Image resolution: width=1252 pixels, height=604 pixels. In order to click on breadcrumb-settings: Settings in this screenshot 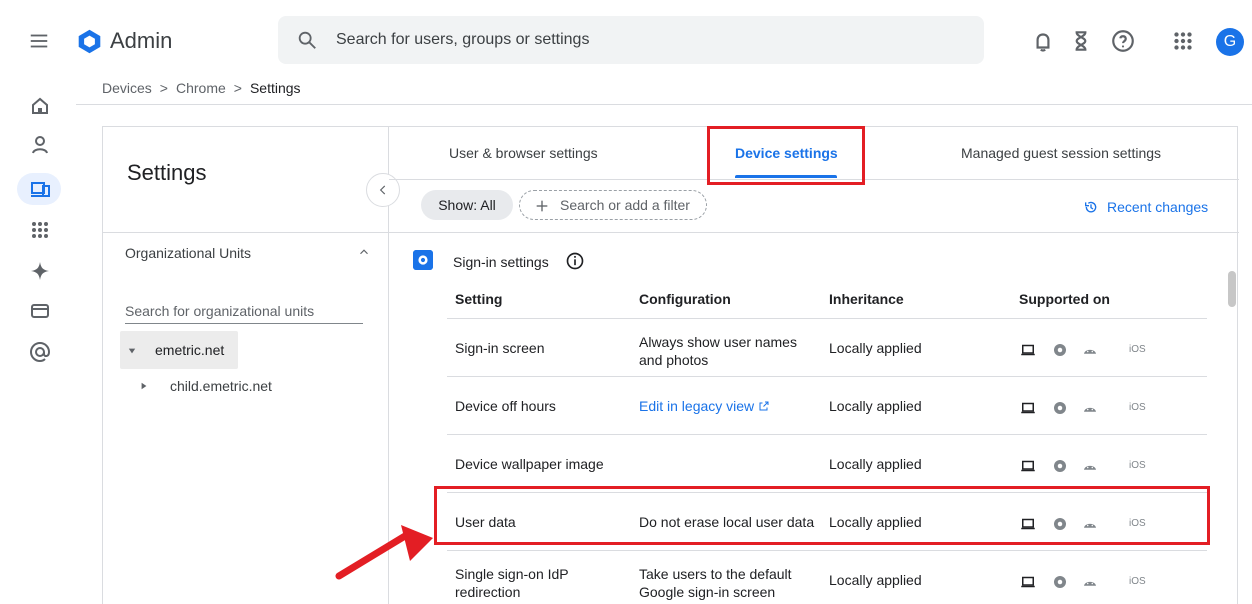, I will do `click(275, 88)`.